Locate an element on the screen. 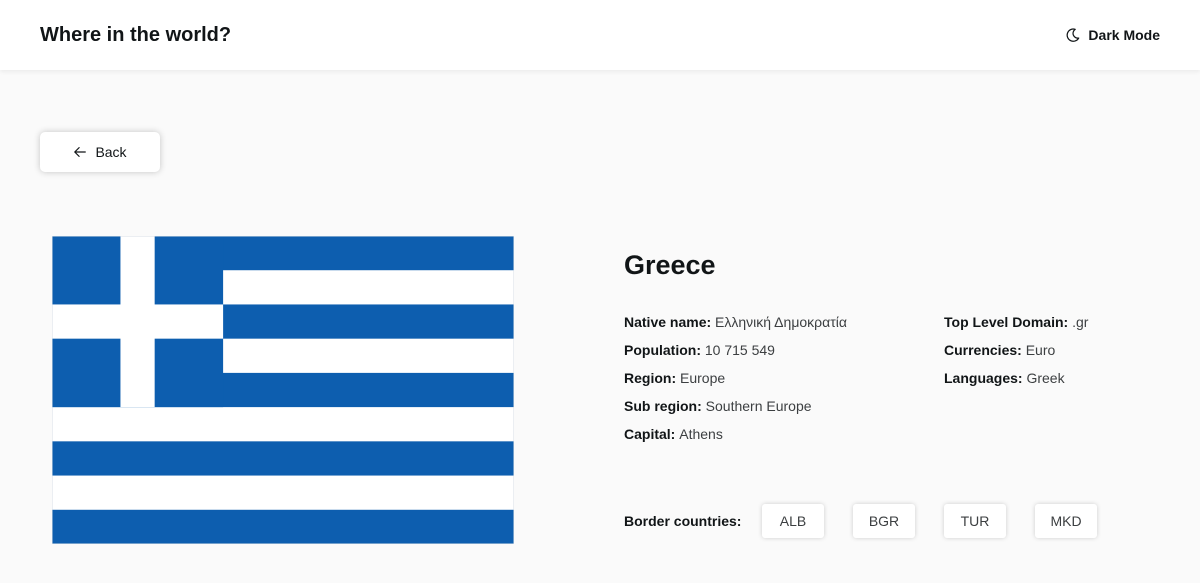  top-header: Where in the world? Dark Mode is located at coordinates (600, 35).